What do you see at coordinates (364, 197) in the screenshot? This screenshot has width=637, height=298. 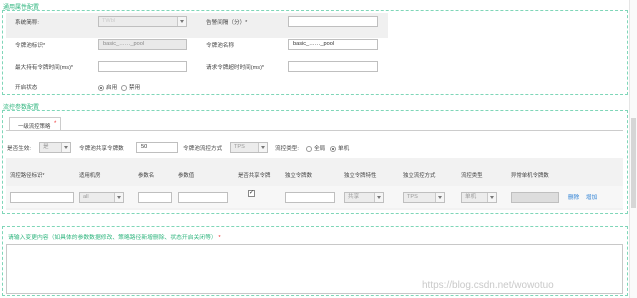 I see `independent-feature-select: 共享` at bounding box center [364, 197].